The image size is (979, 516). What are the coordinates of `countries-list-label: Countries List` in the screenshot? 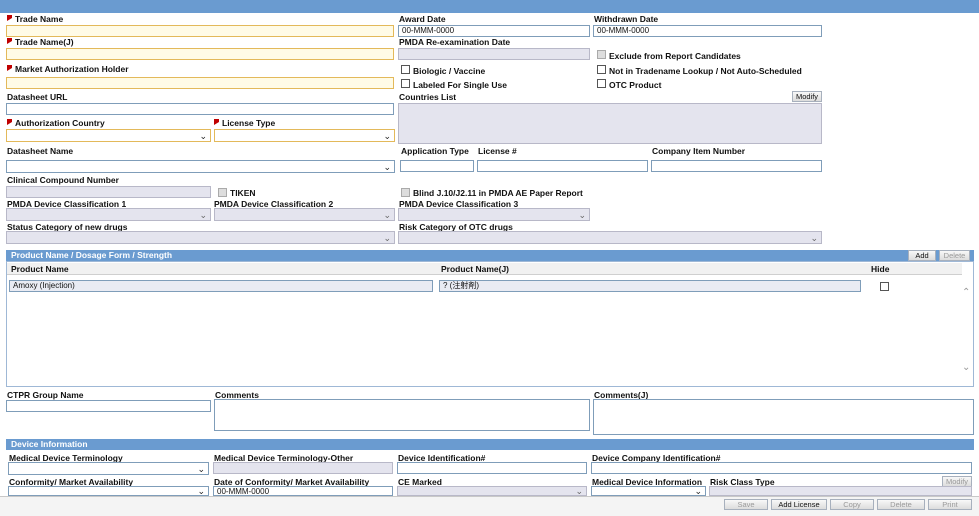 It's located at (428, 97).